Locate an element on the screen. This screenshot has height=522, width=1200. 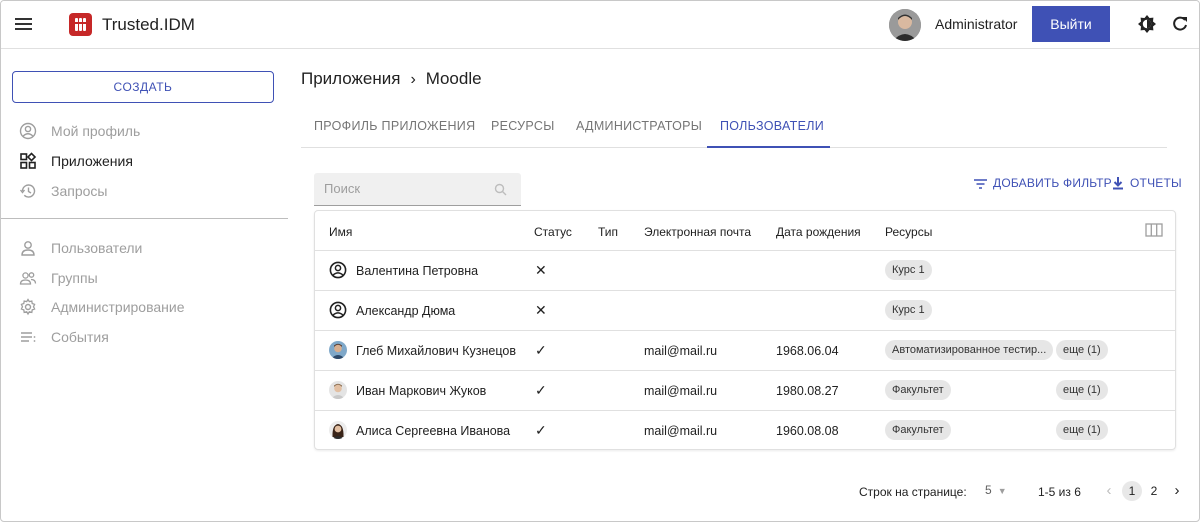
logout-button: Выйти is located at coordinates (1071, 24).